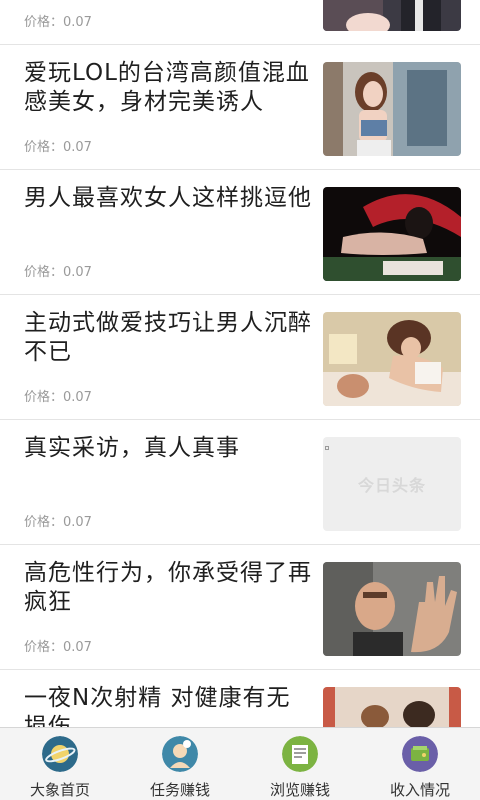  I want to click on tab-home: 大象首页, so click(60, 764).